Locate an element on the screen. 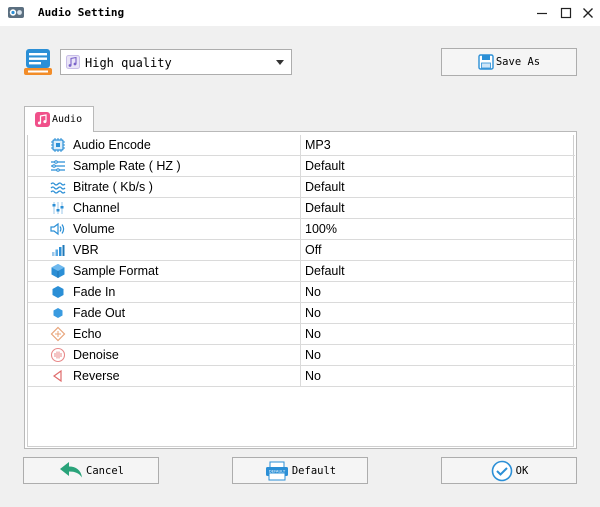 The image size is (600, 507). cancel-button: Cancel is located at coordinates (91, 470).